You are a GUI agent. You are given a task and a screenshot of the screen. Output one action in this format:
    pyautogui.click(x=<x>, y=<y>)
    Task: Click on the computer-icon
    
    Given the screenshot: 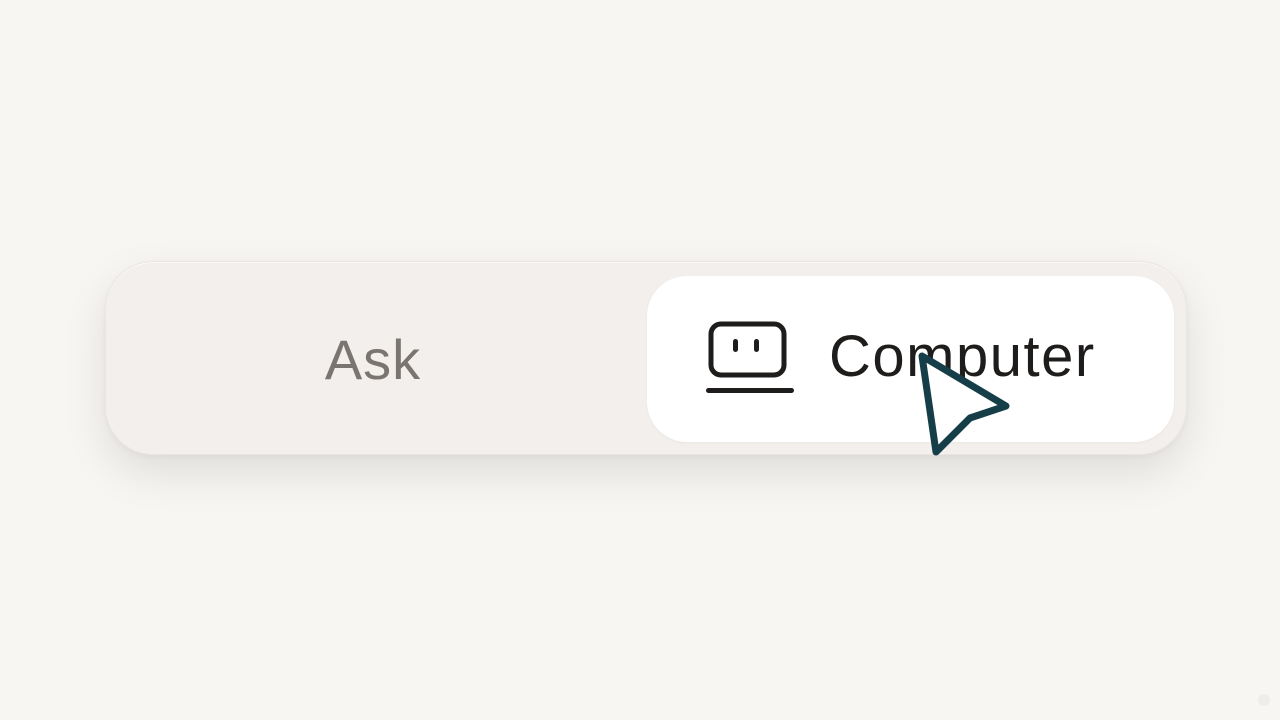 What is the action you would take?
    pyautogui.click(x=750, y=357)
    